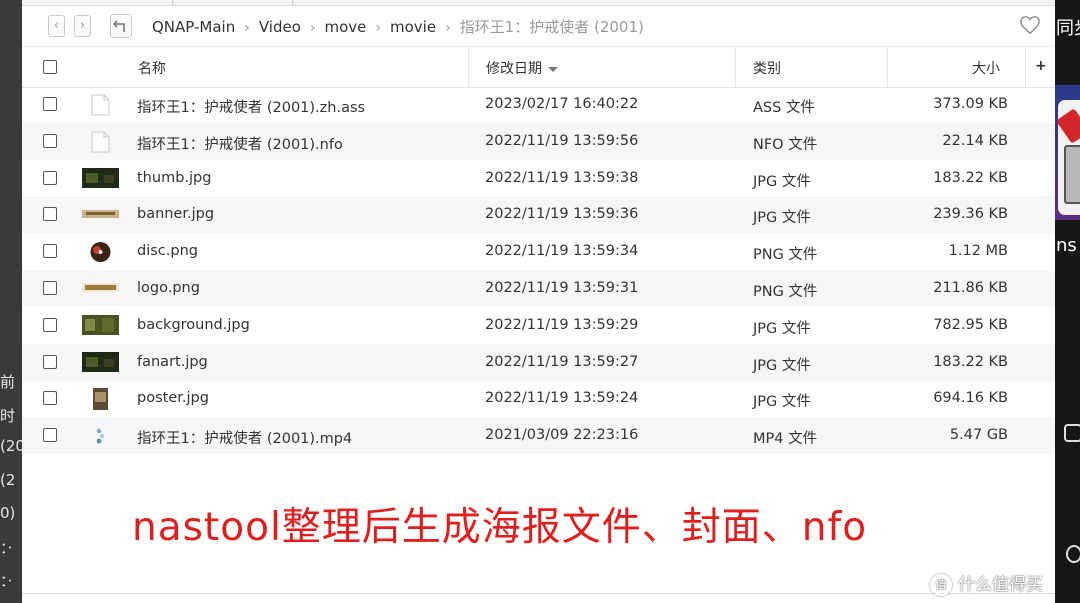  Describe the element at coordinates (1073, 554) in the screenshot. I see `bulb-icon` at that location.